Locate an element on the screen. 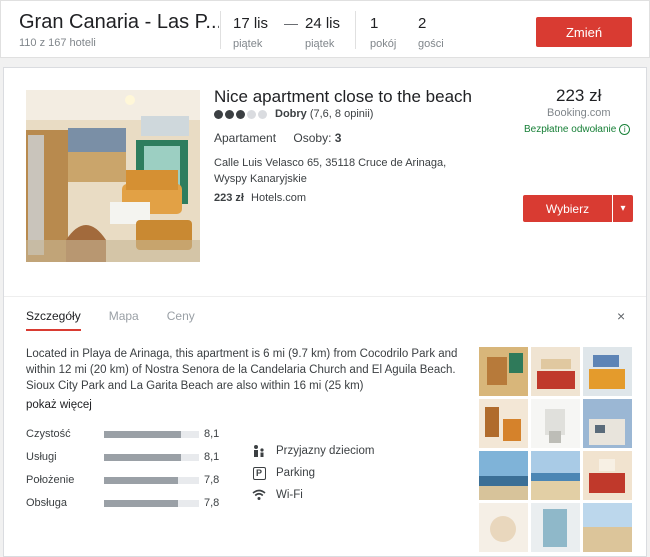 The height and width of the screenshot is (557, 650). amenity-item: Przyjazny dzieciom is located at coordinates (313, 451).